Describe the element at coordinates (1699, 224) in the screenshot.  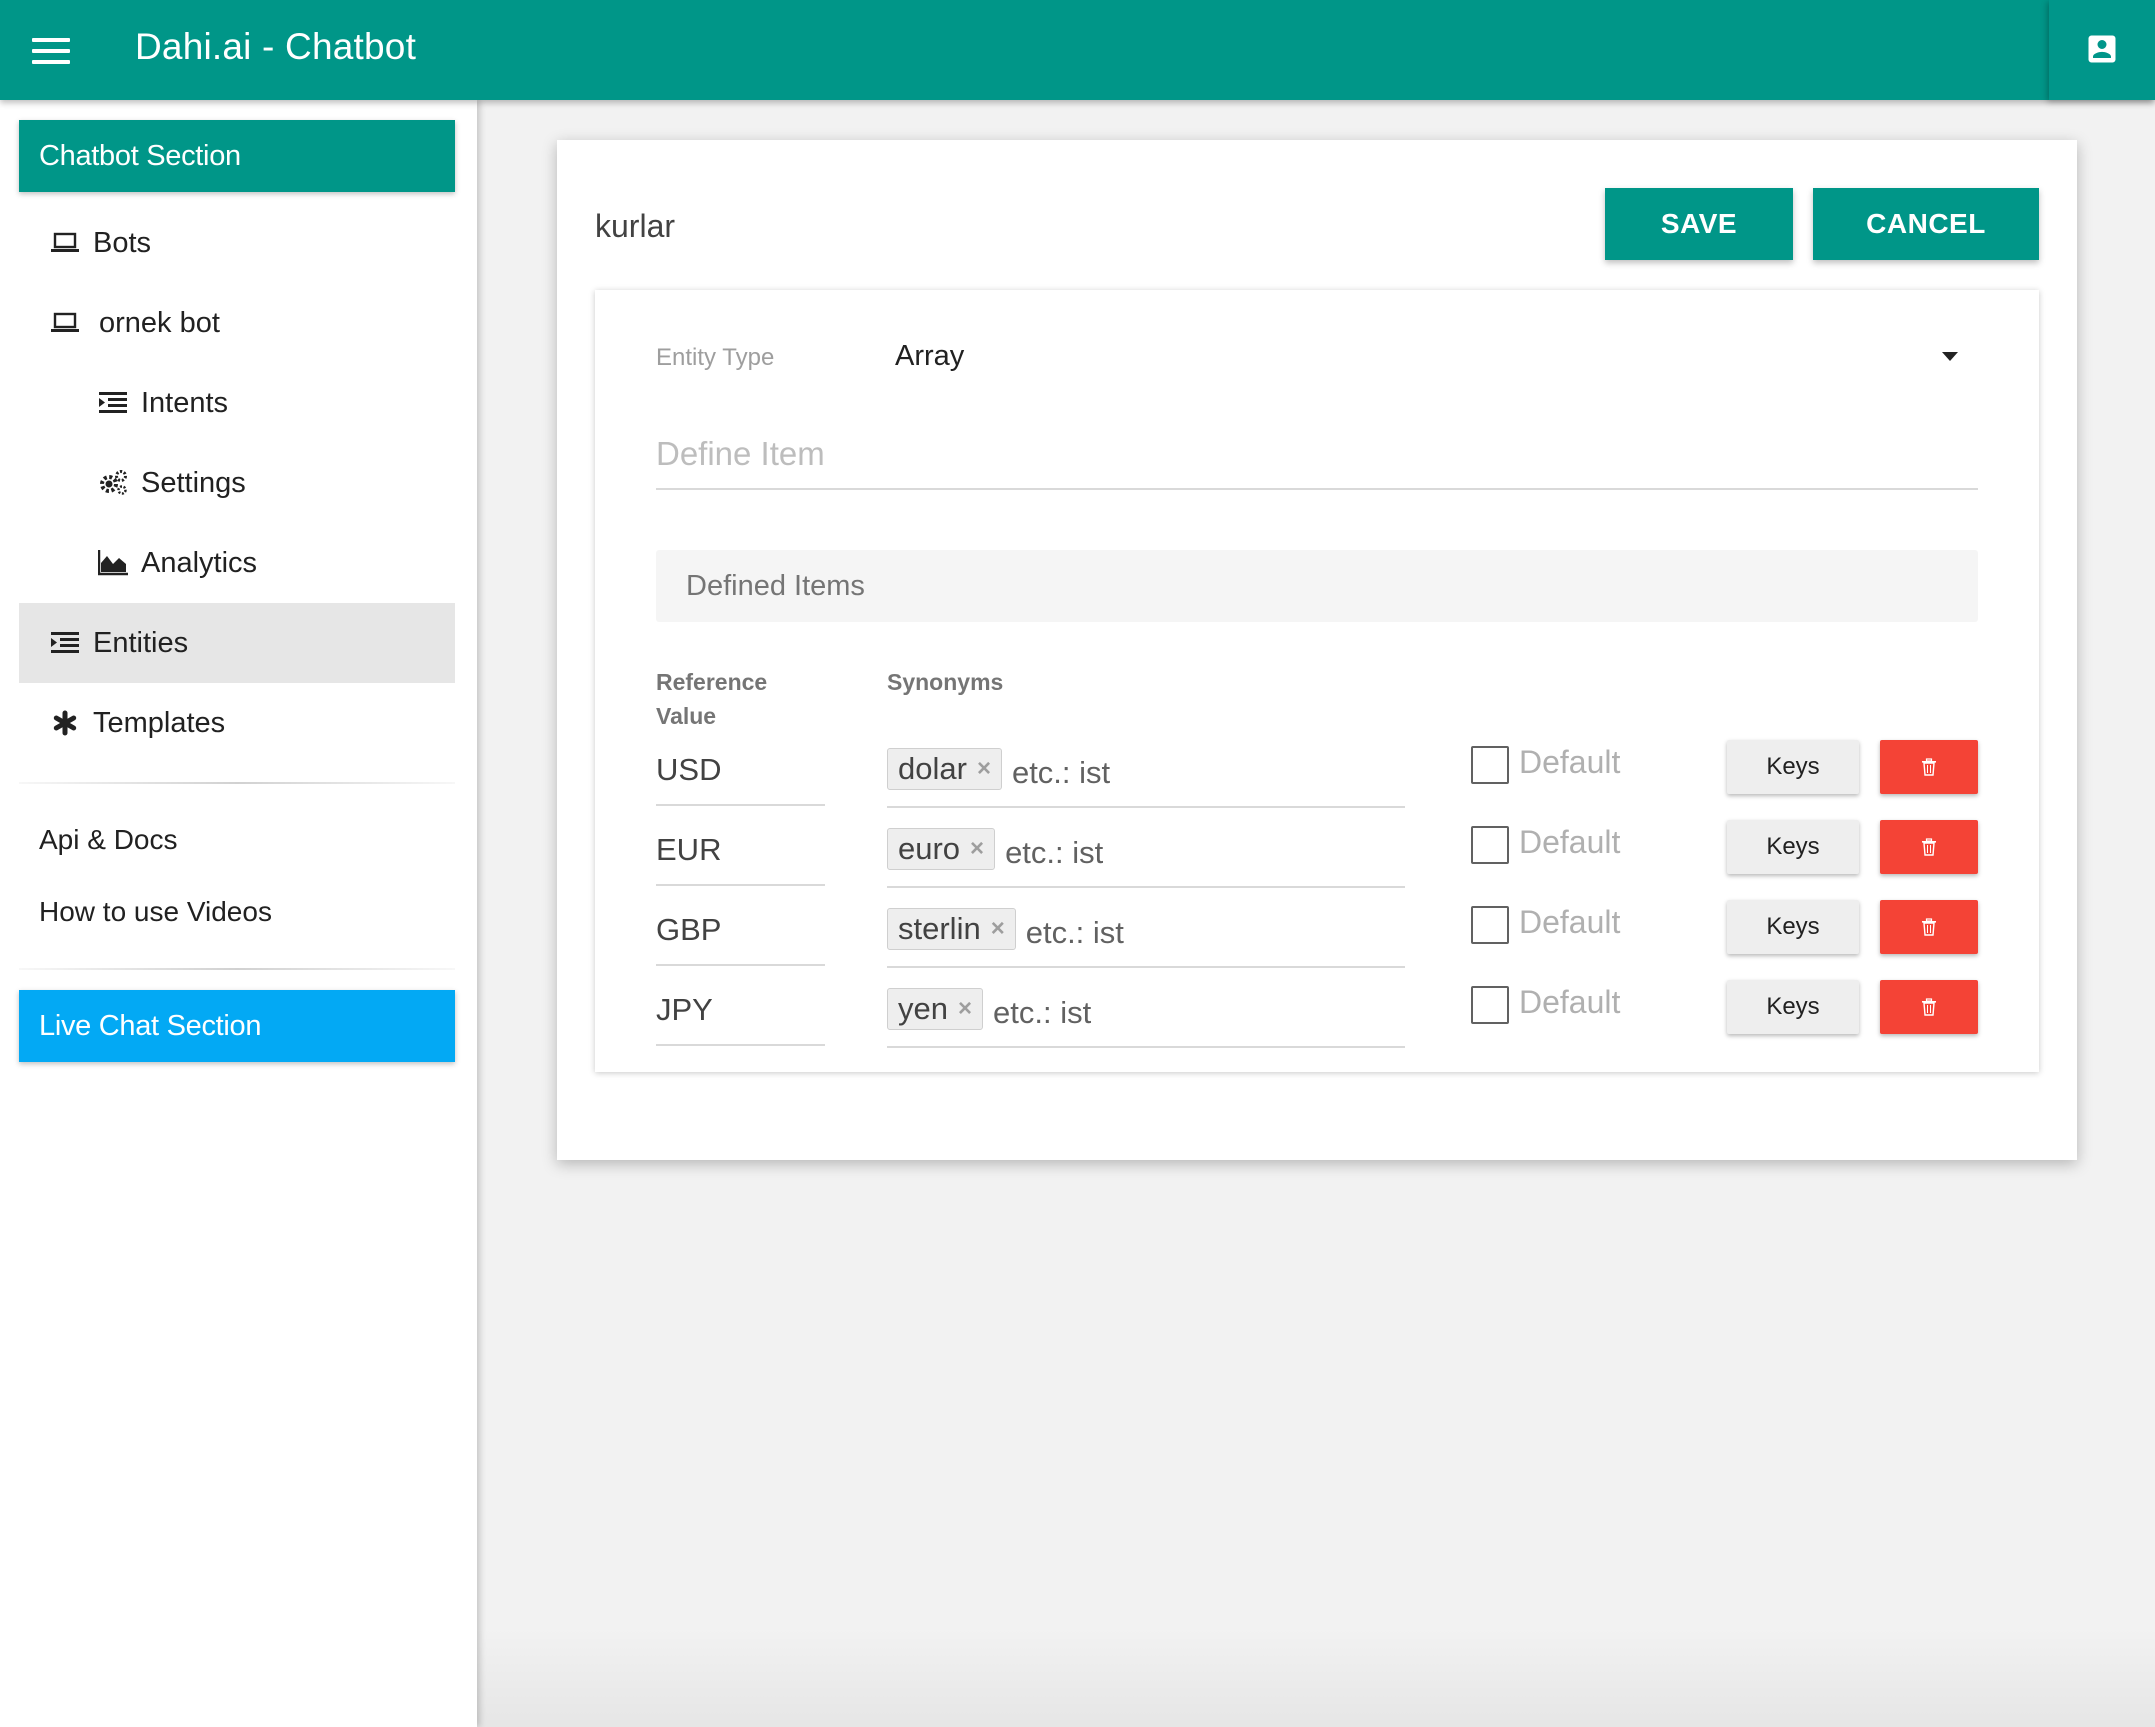
I see `save-button: SAVE` at that location.